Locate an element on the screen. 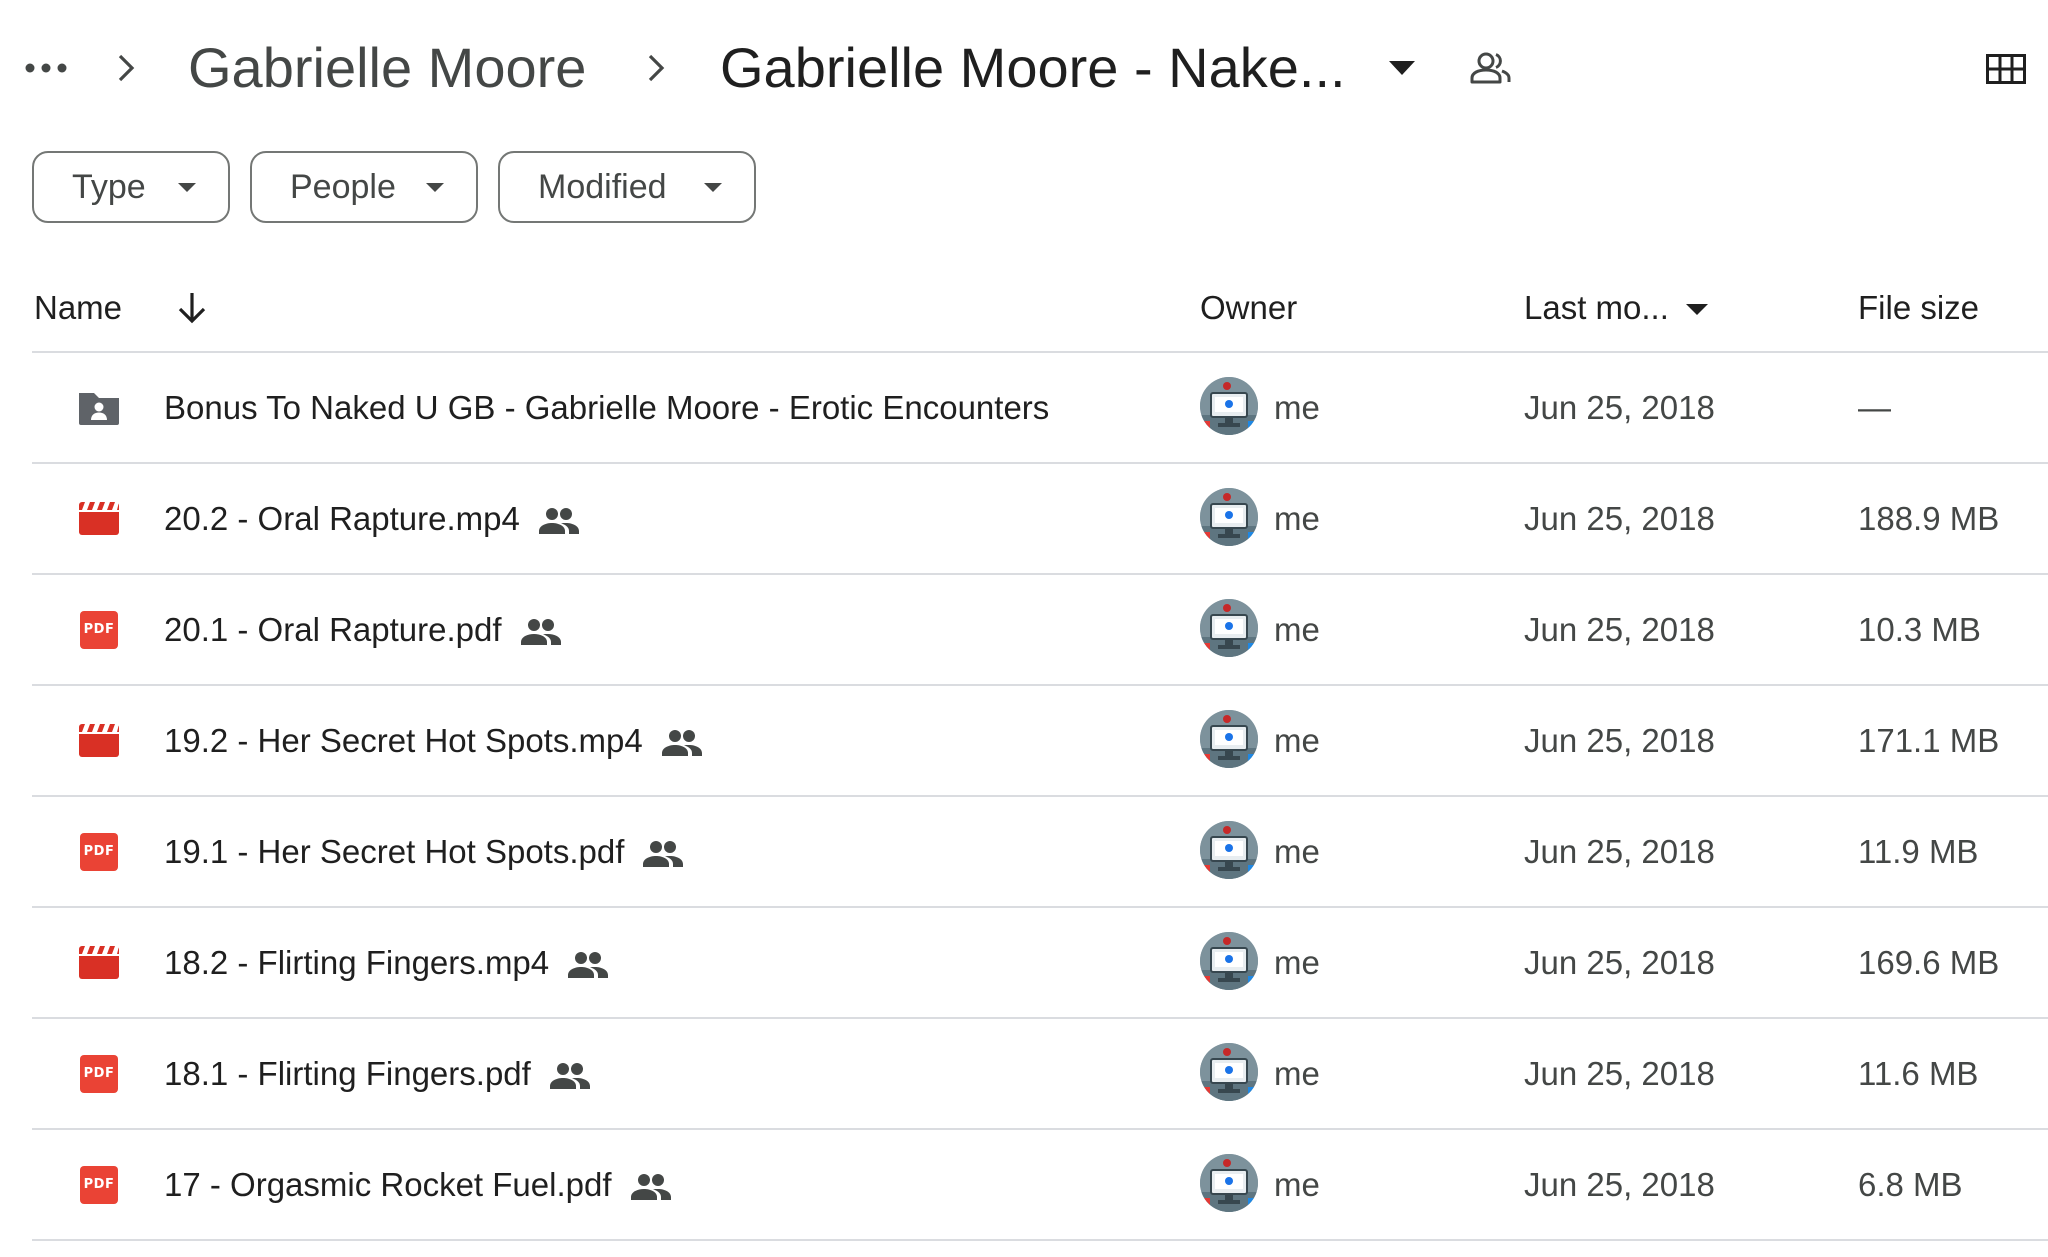  file-size: — is located at coordinates (1874, 407).